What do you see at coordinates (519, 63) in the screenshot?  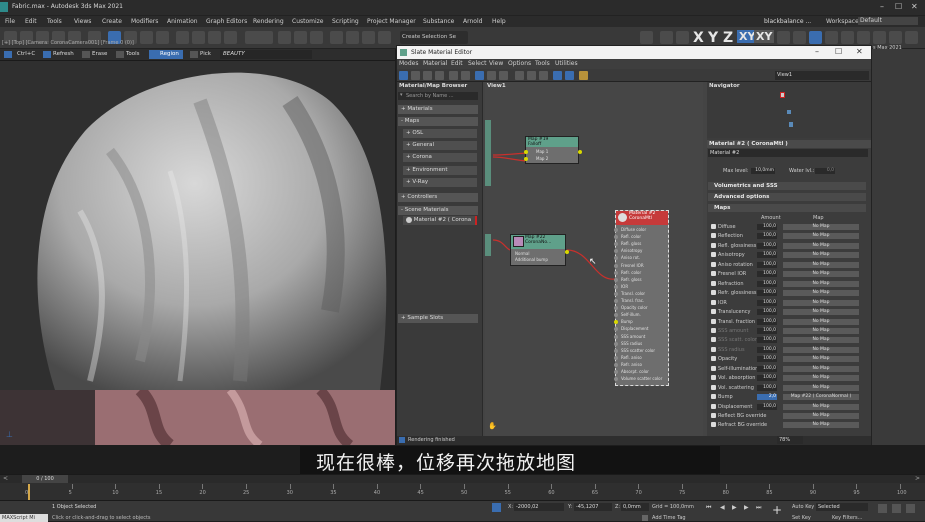 I see `sme-menu-options: Options` at bounding box center [519, 63].